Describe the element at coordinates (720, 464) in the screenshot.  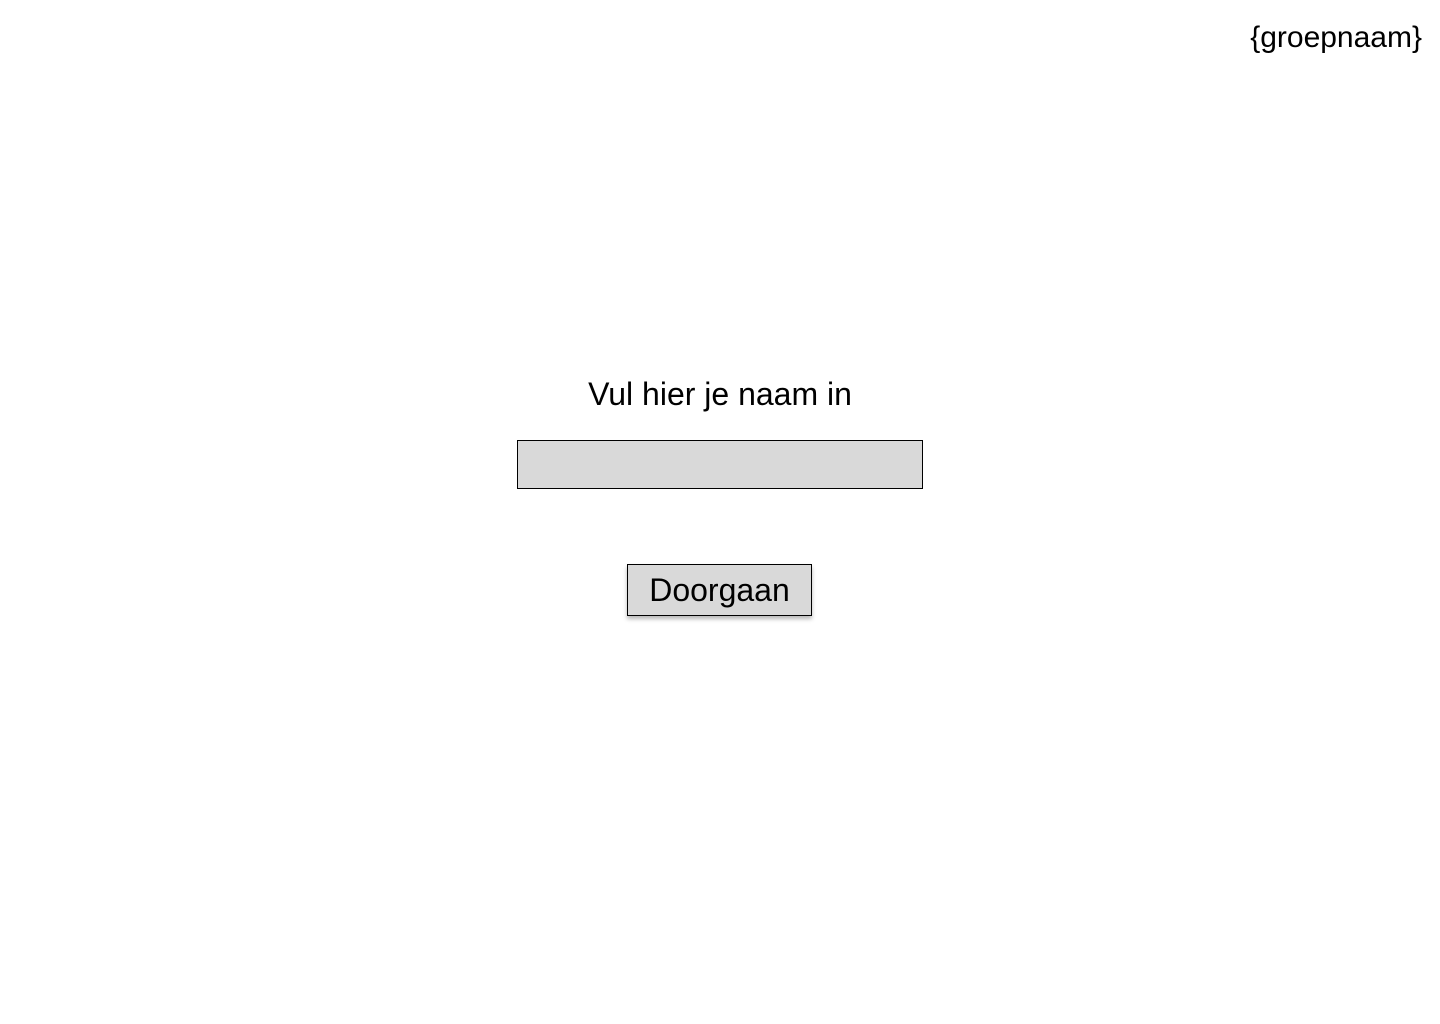
I see `name-input` at that location.